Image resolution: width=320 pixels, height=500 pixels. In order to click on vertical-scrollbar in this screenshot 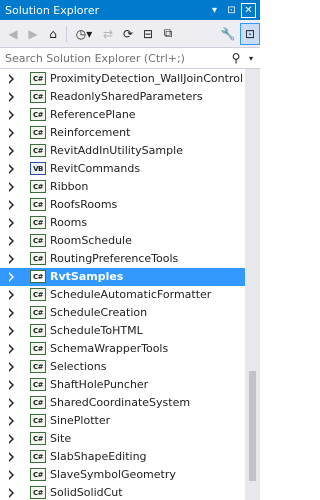, I will do `click(252, 284)`.